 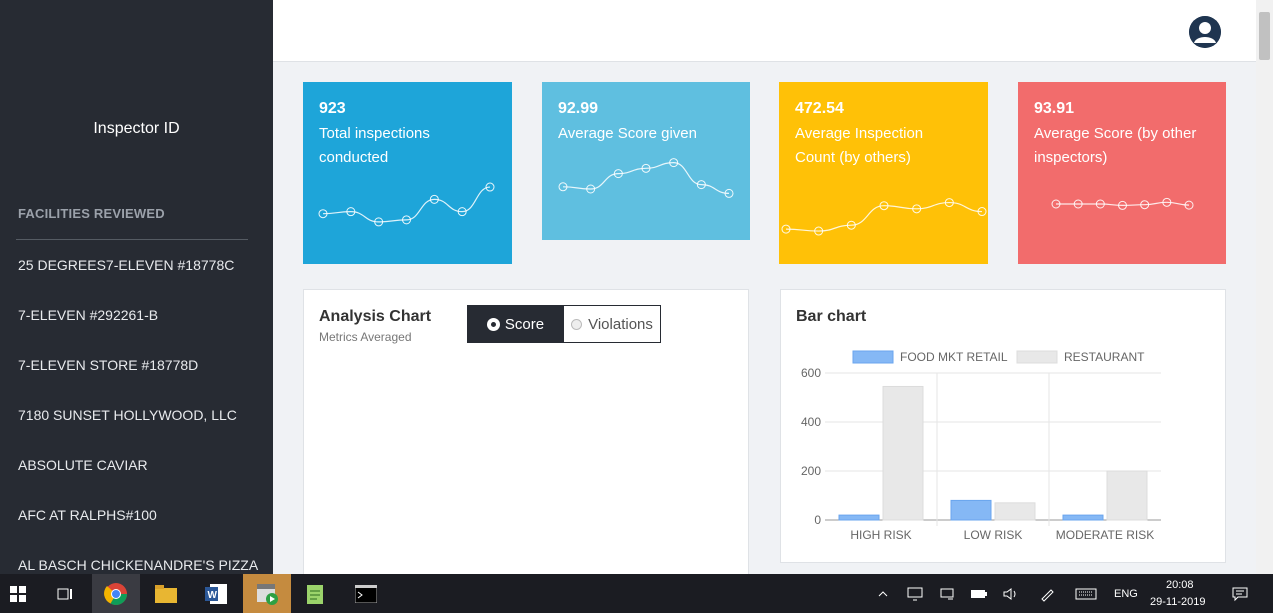 I want to click on task-view-icon, so click(x=65, y=593).